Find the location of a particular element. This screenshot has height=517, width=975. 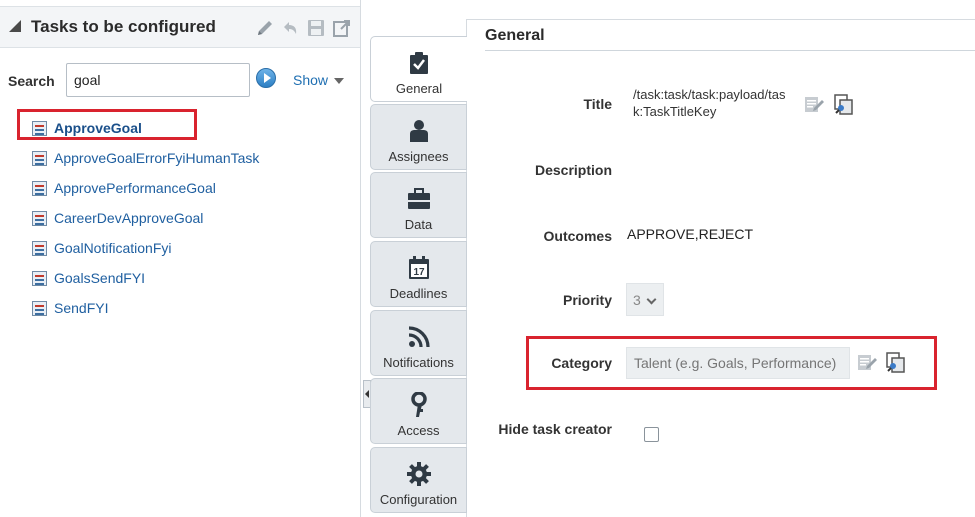

tab-label: Assignees is located at coordinates (418, 156).